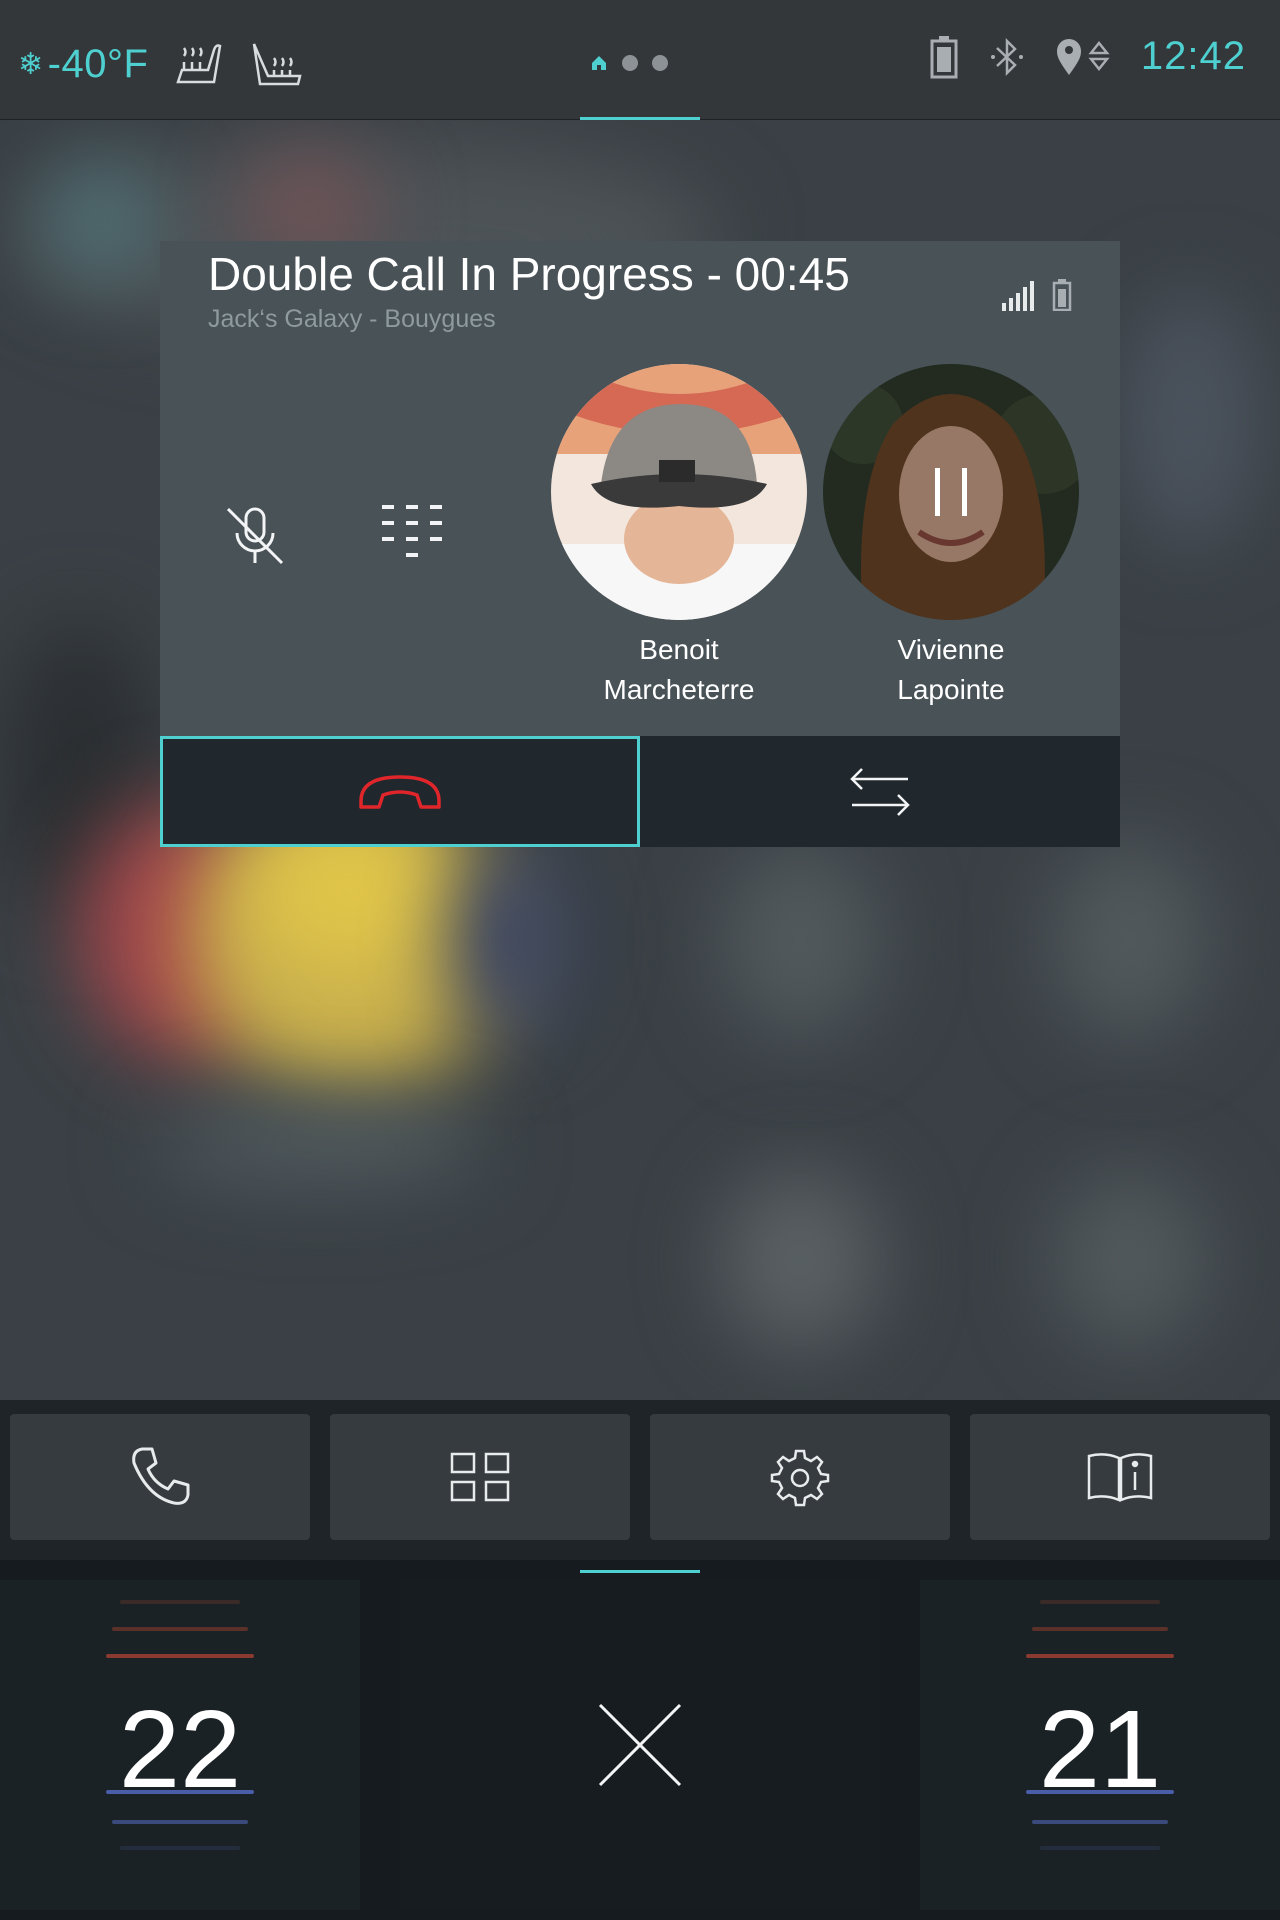 This screenshot has height=1920, width=1280. What do you see at coordinates (599, 63) in the screenshot?
I see `home-icon` at bounding box center [599, 63].